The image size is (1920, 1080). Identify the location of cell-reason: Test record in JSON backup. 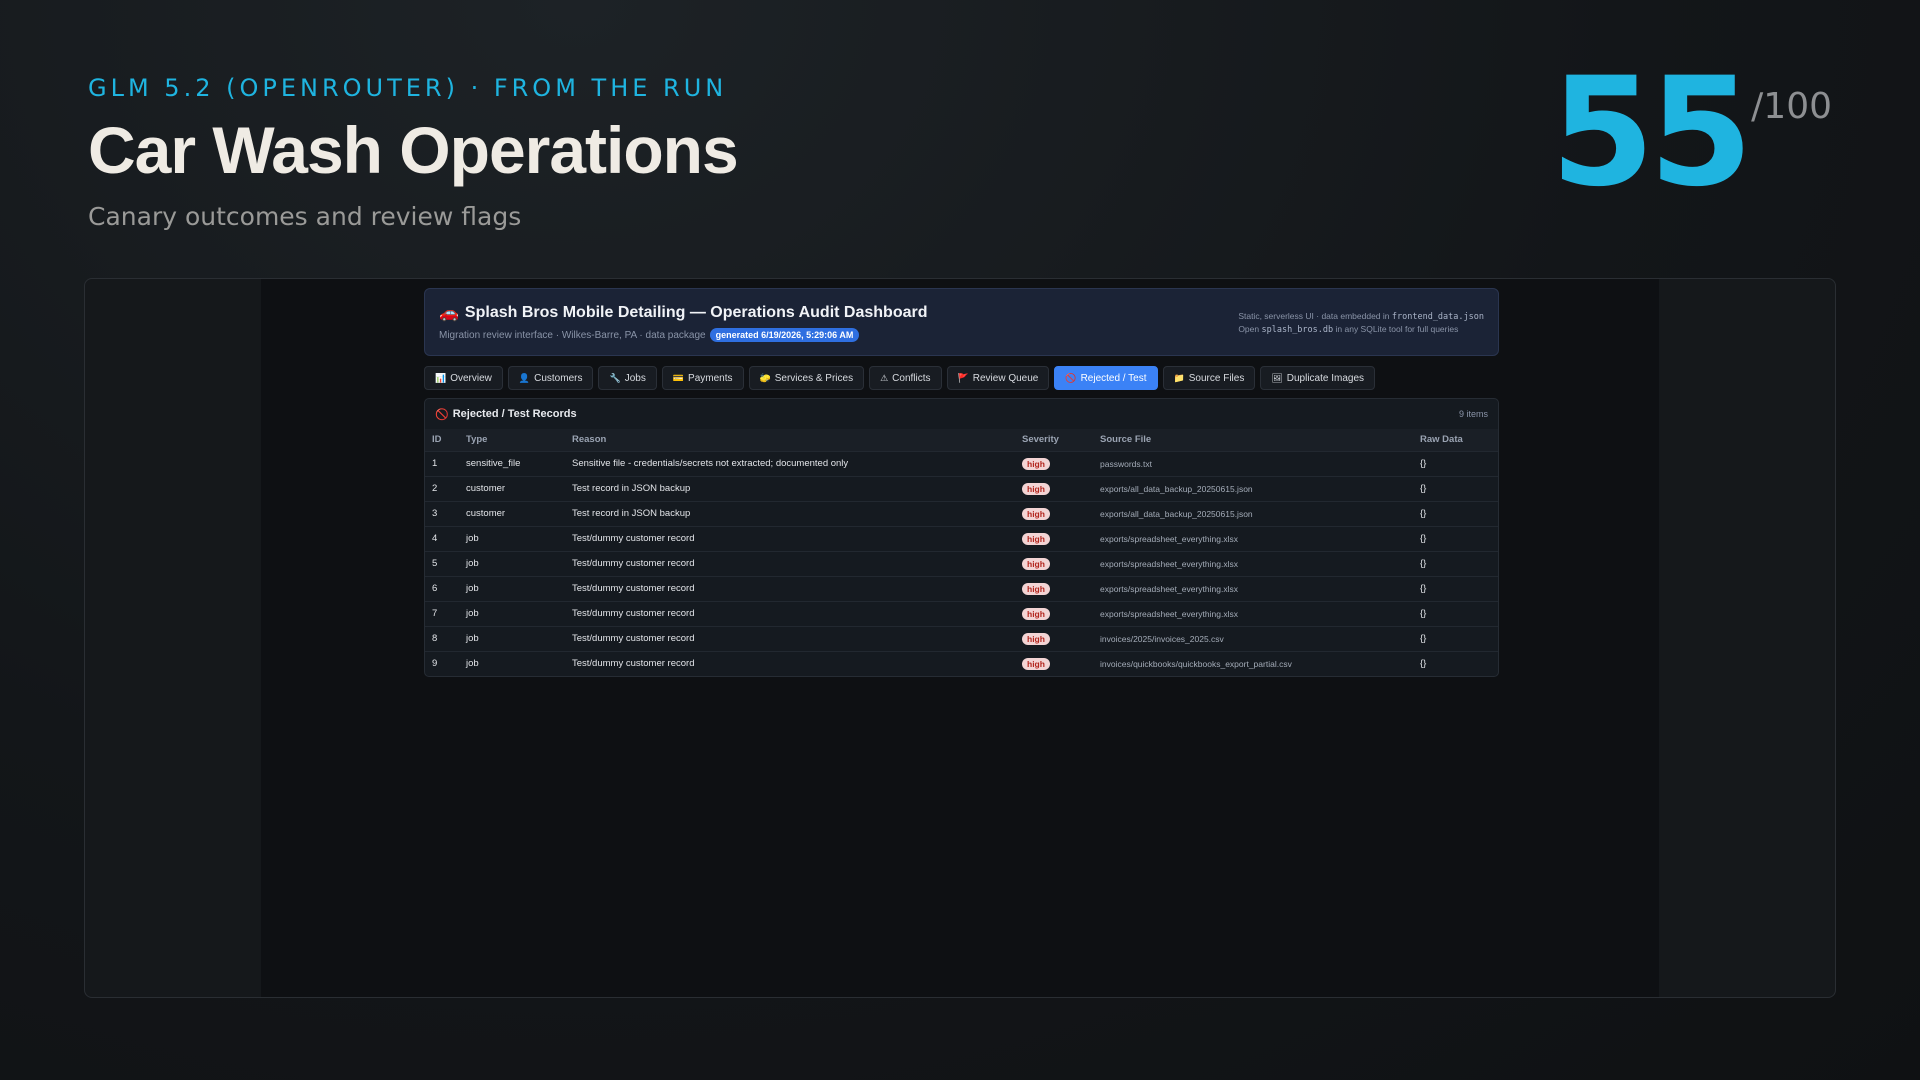
(790, 513).